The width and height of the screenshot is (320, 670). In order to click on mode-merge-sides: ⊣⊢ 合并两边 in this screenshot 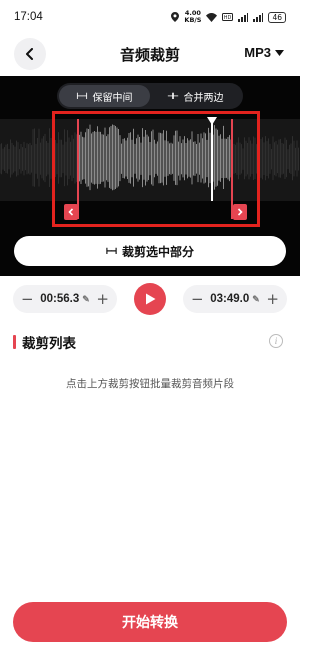, I will do `click(195, 96)`.